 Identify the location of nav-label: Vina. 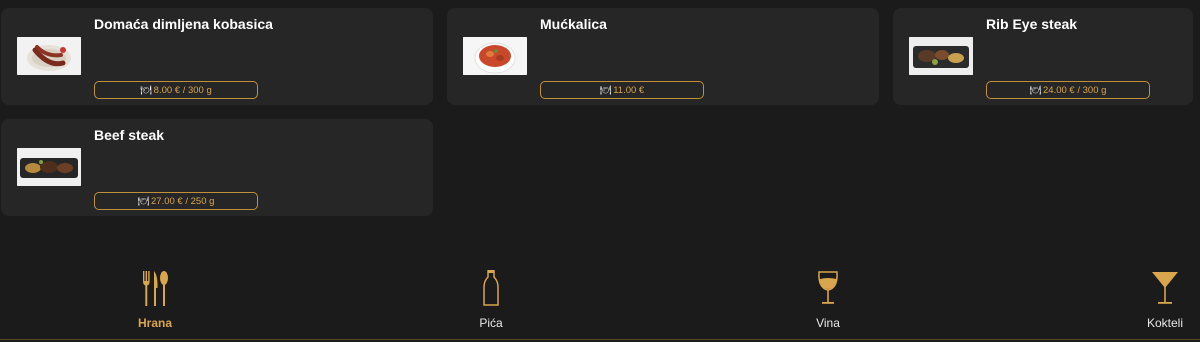
(828, 323).